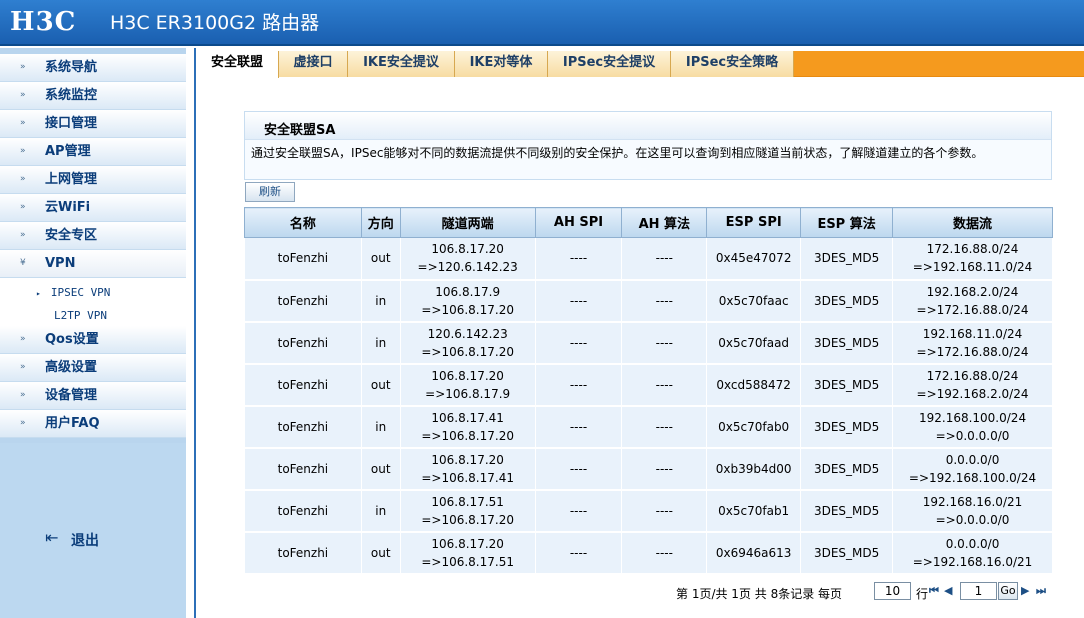 The image size is (1084, 618). Describe the element at coordinates (972, 259) in the screenshot. I see `cell-data-flow: 172.16.88.0/24 =>192.168.11.0/24` at that location.